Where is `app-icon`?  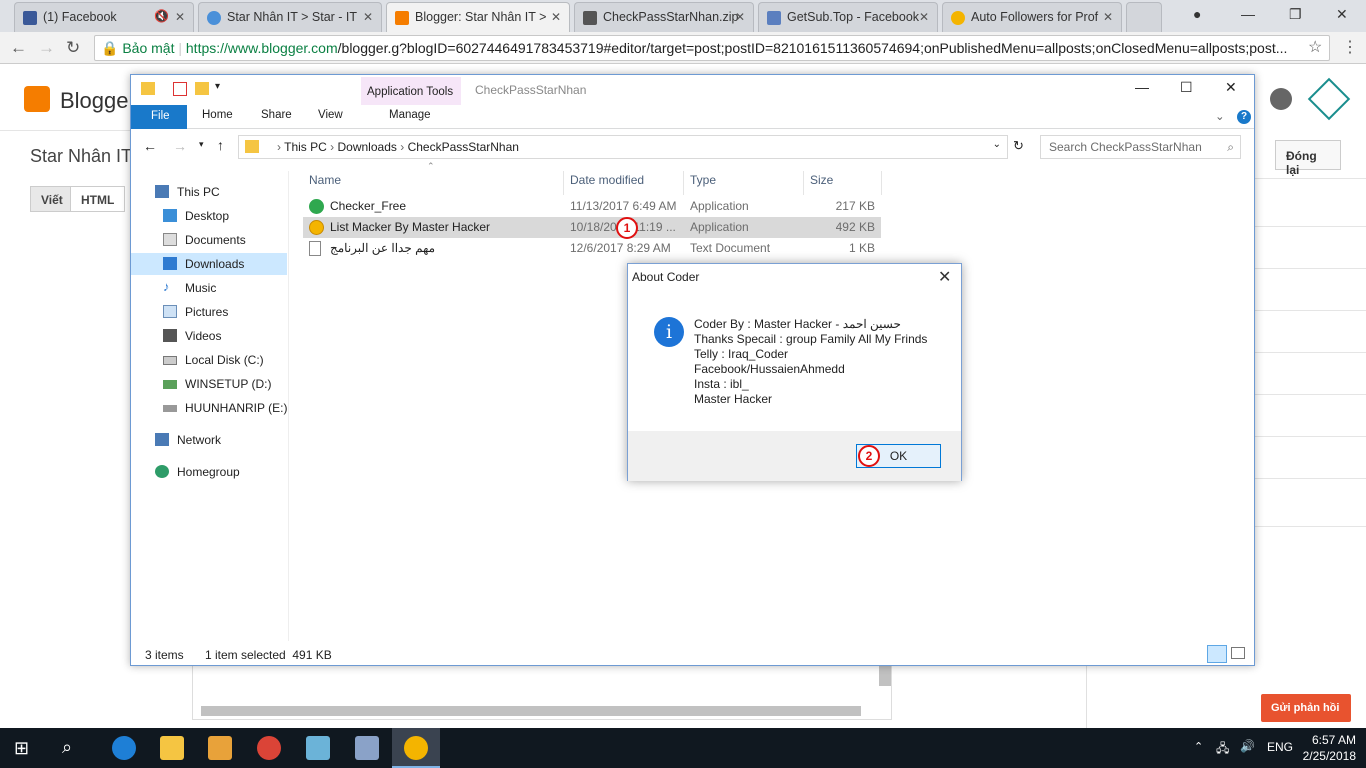 app-icon is located at coordinates (318, 748).